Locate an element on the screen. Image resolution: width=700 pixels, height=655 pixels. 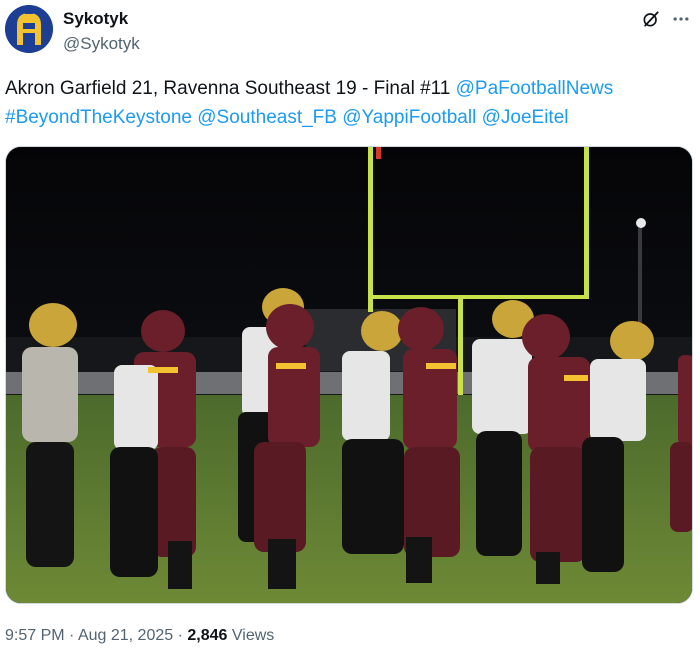
mention-joeeitel: @JoeEitel is located at coordinates (525, 117).